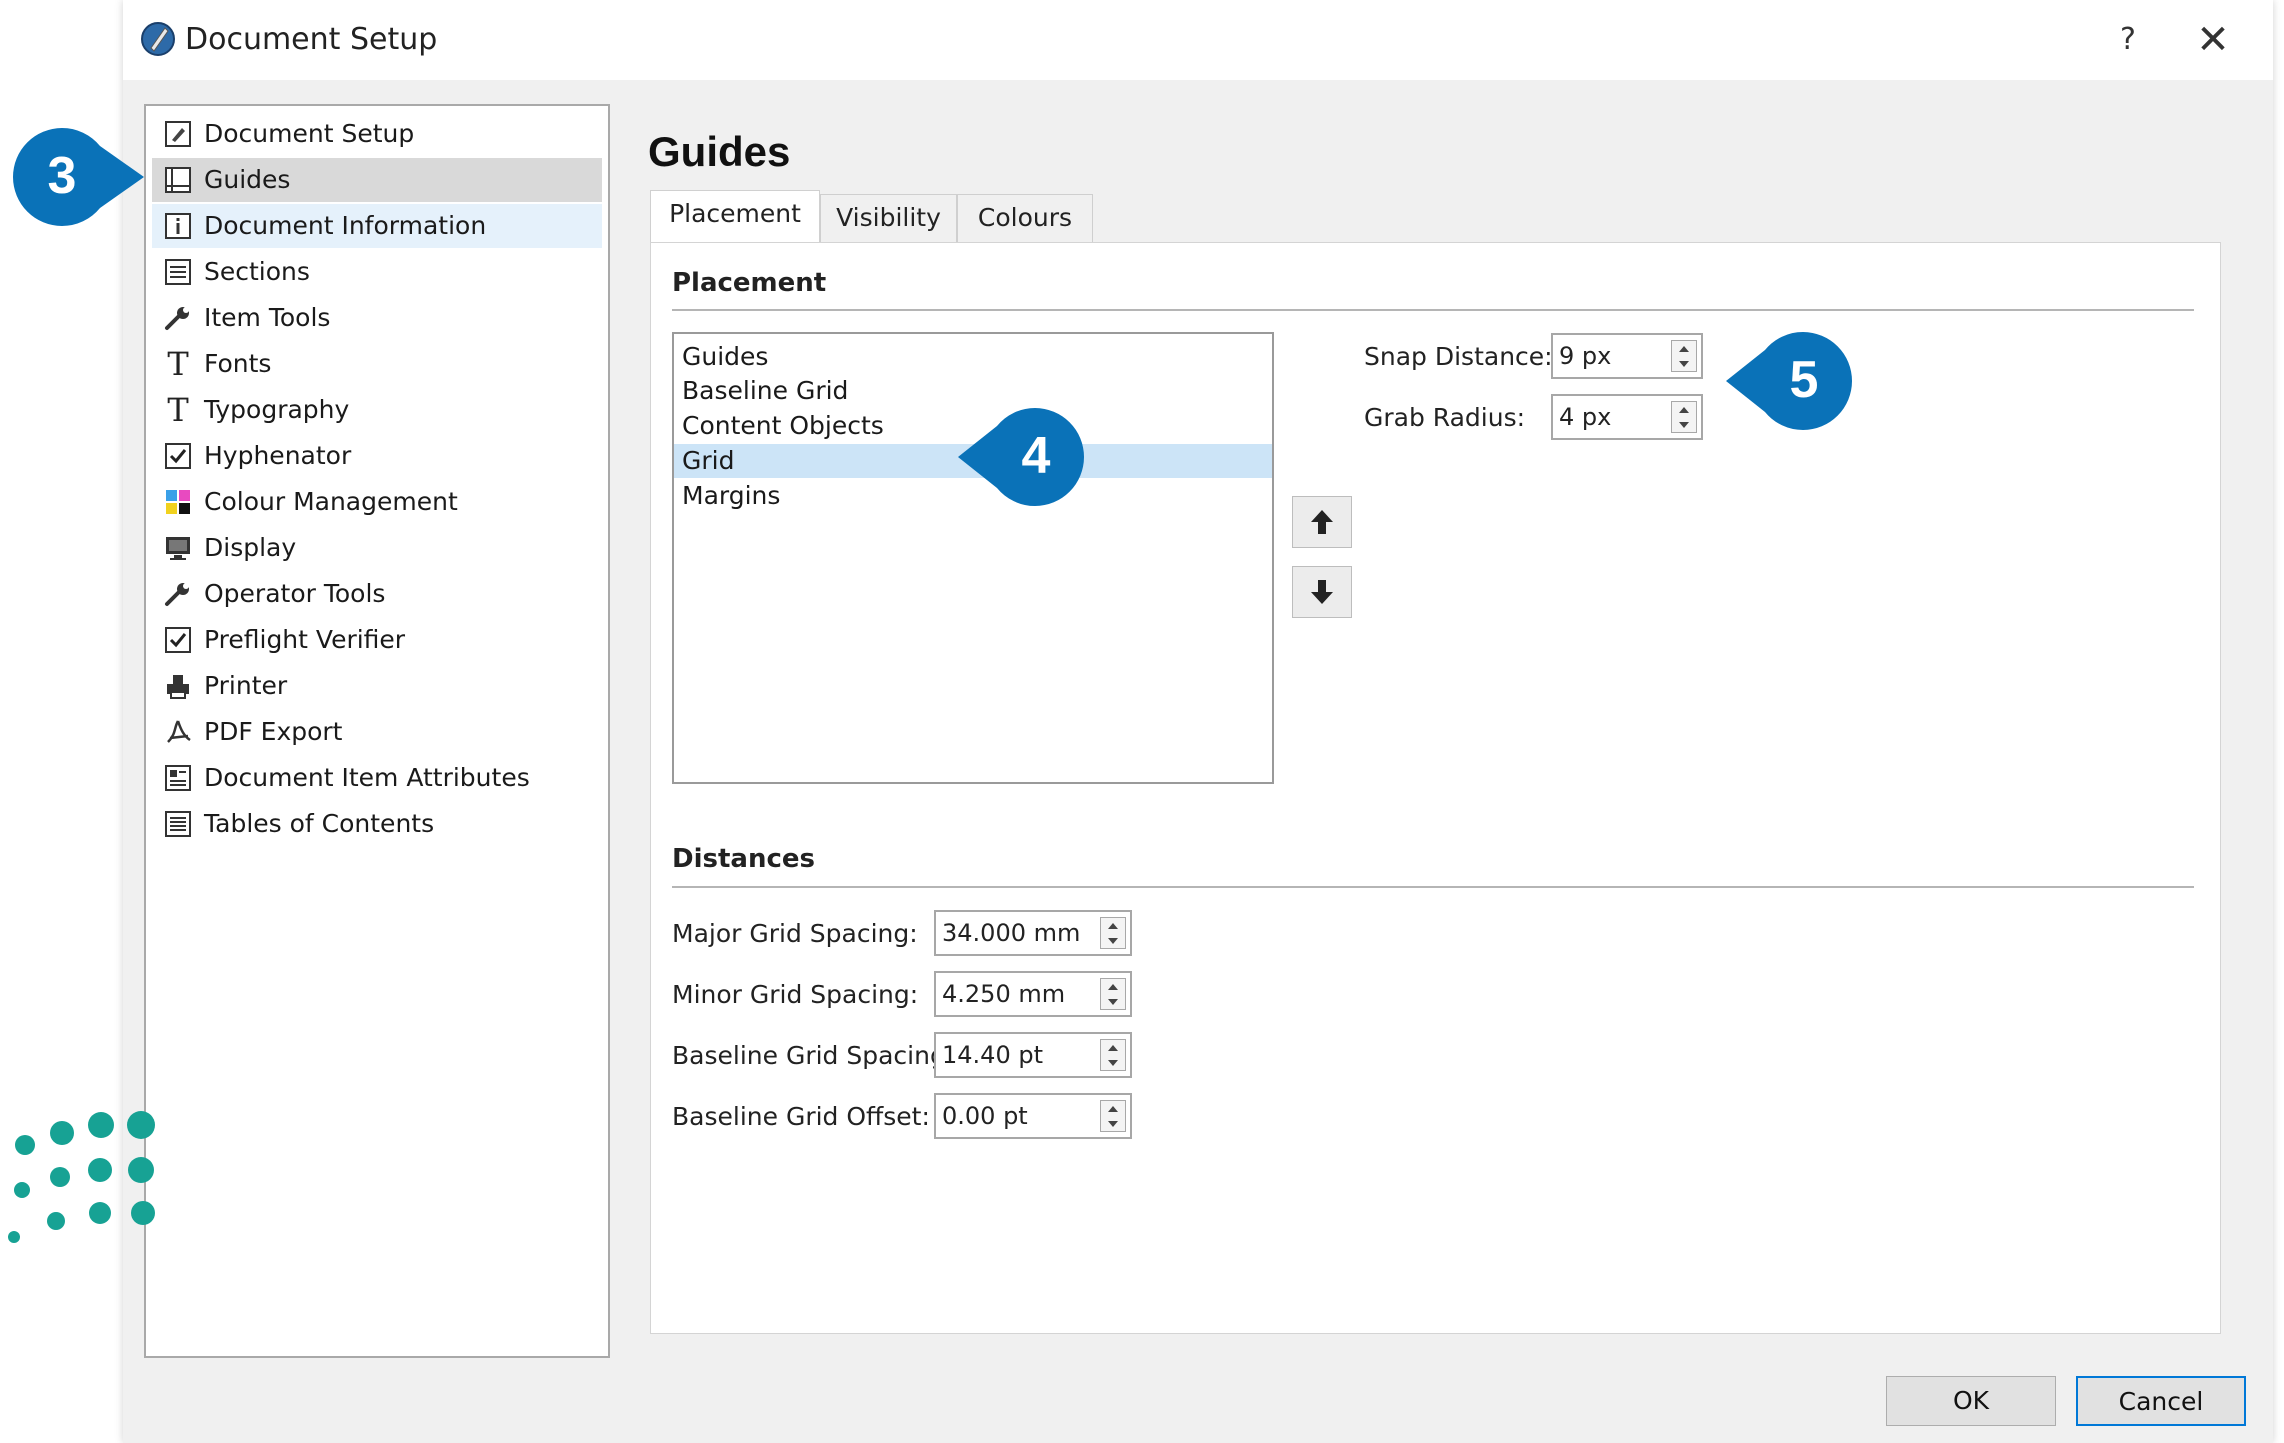  What do you see at coordinates (319, 823) in the screenshot?
I see `sidebar-item-label: Tables of Contents` at bounding box center [319, 823].